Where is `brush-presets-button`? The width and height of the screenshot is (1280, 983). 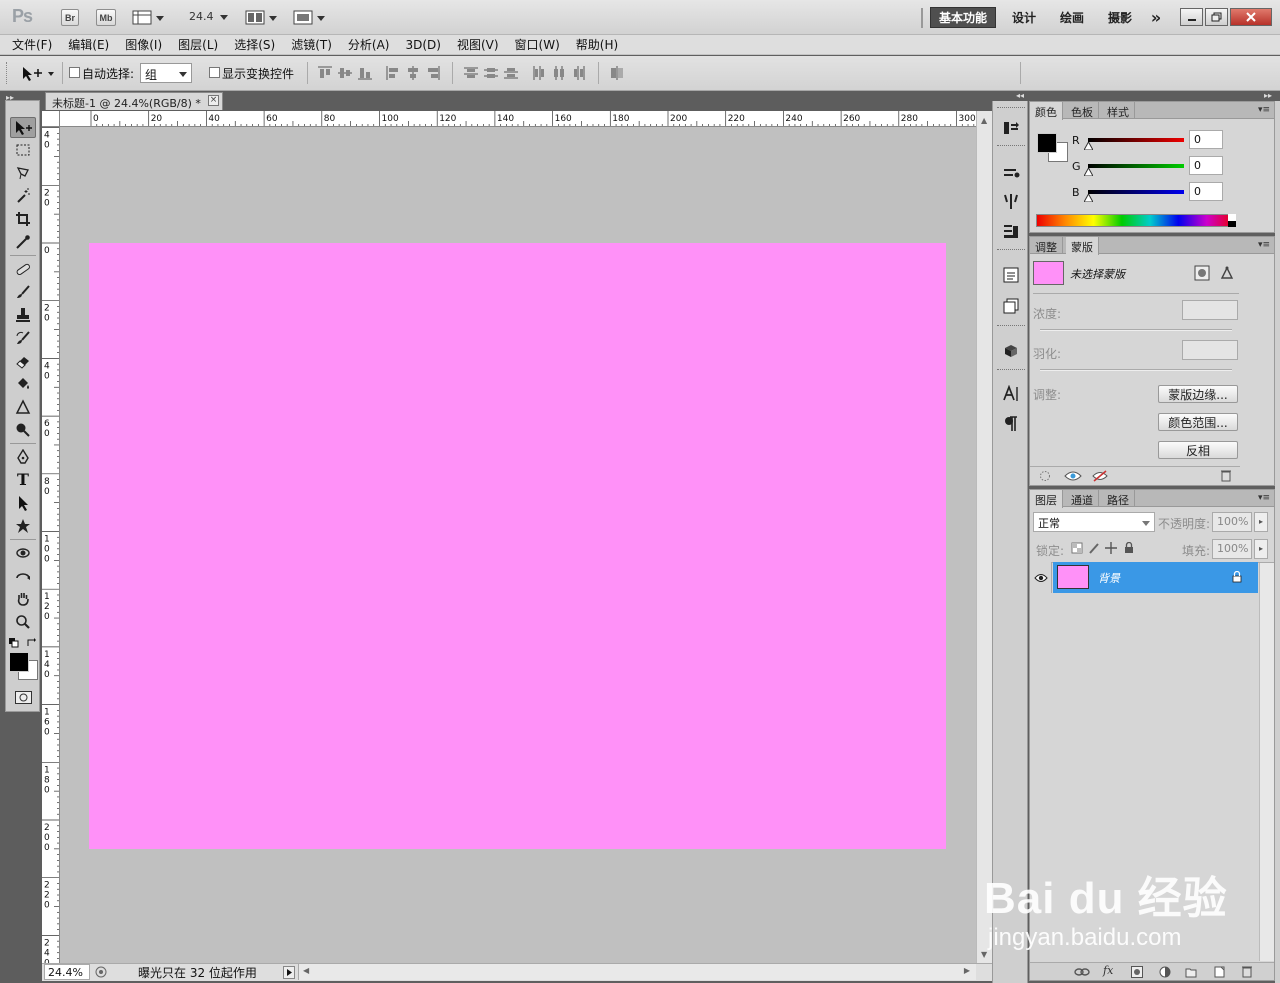
brush-presets-button is located at coordinates (1011, 173).